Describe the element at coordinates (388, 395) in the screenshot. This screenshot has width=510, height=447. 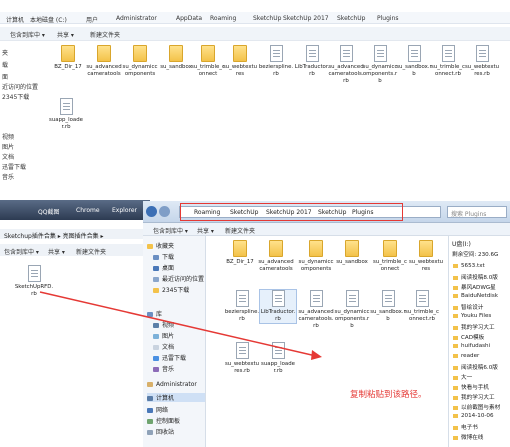
I see `annotation-text: 复制粘贴到该路径。` at that location.